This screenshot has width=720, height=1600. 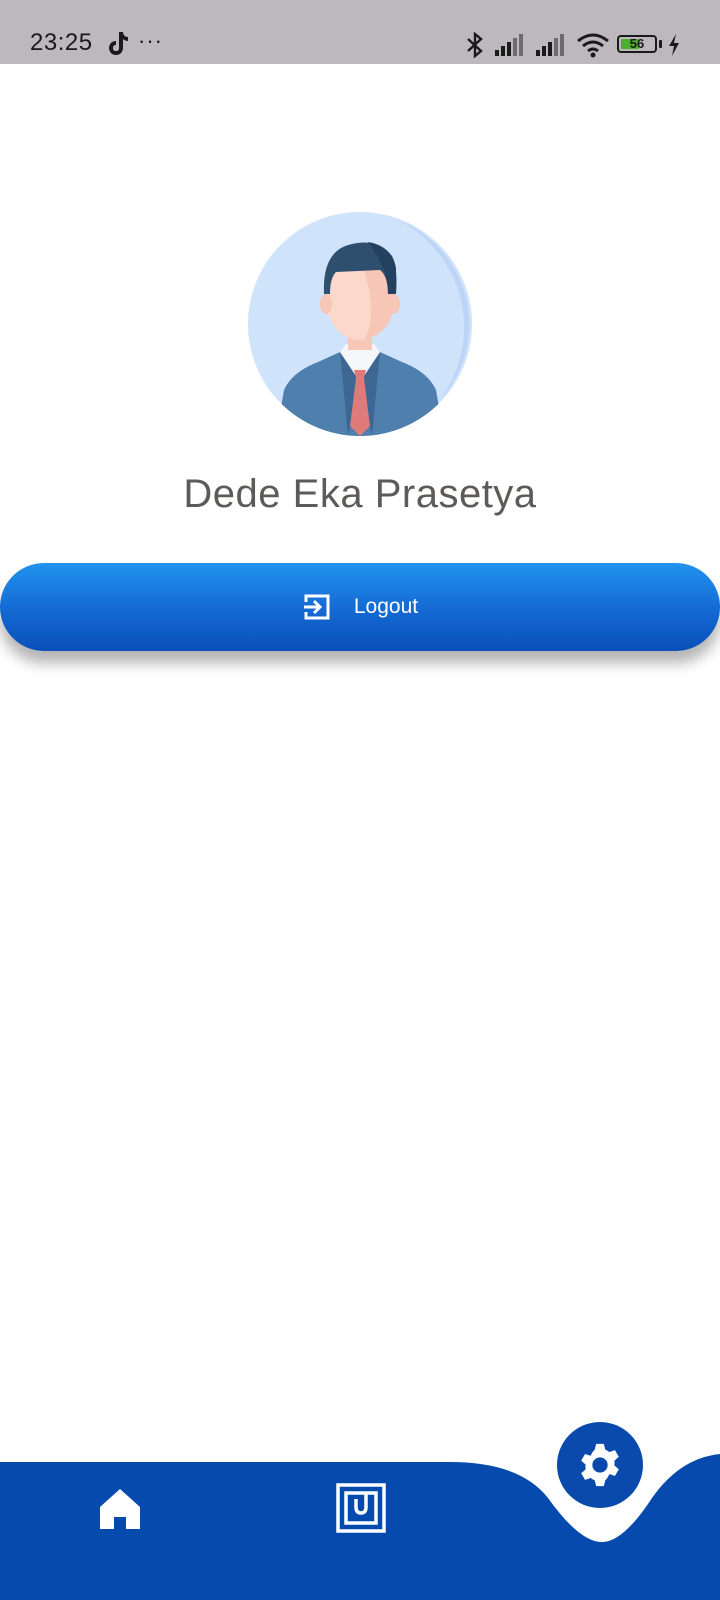 I want to click on battery-level: 56, so click(x=637, y=43).